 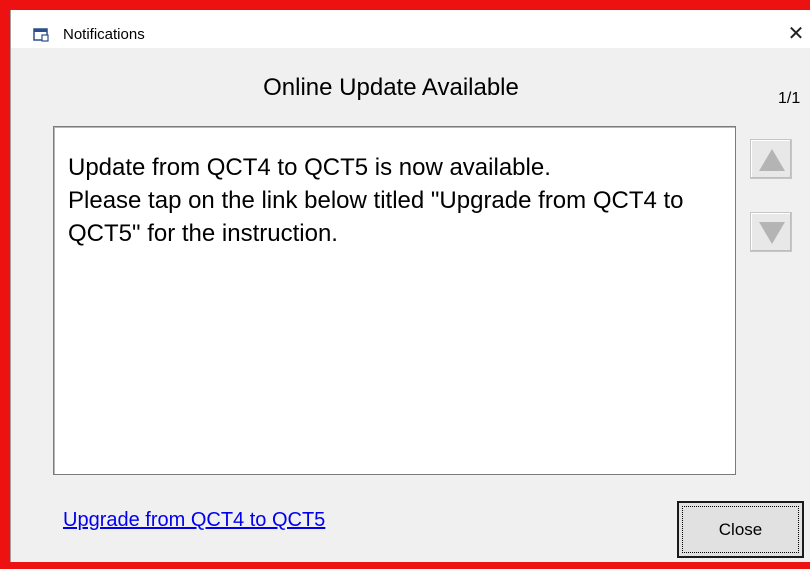 I want to click on next-notification-button, so click(x=771, y=232).